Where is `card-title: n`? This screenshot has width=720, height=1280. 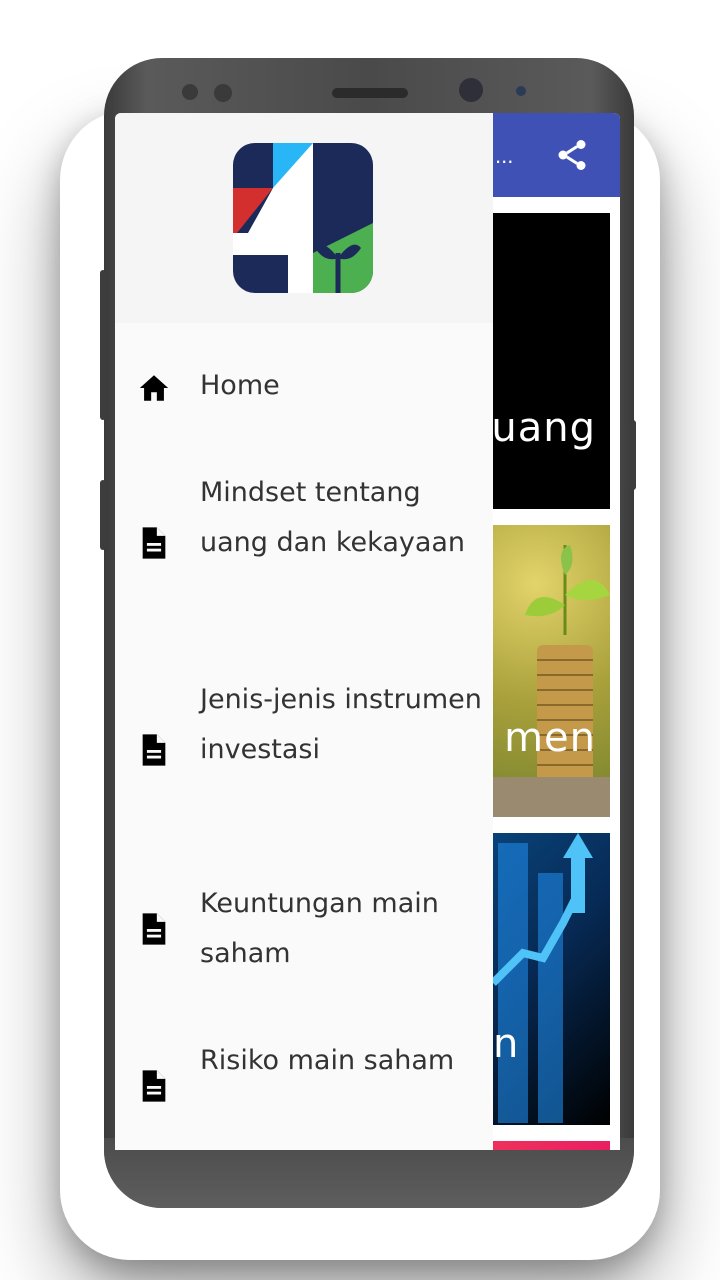 card-title: n is located at coordinates (506, 1044).